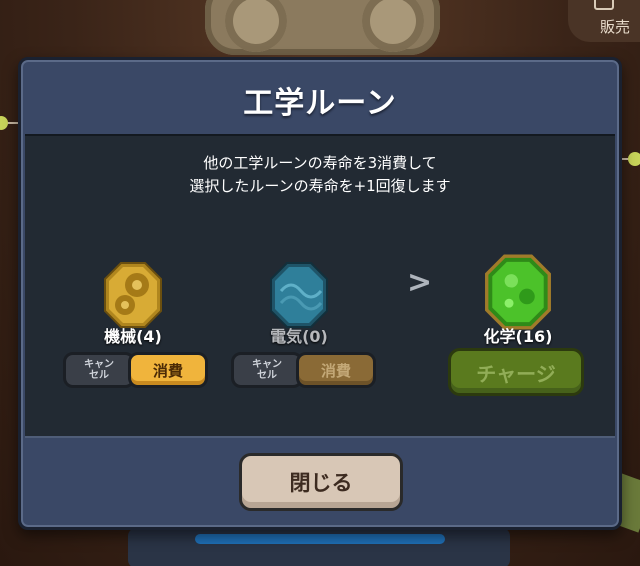 This screenshot has height=566, width=640. I want to click on charge-button: チャージ, so click(516, 372).